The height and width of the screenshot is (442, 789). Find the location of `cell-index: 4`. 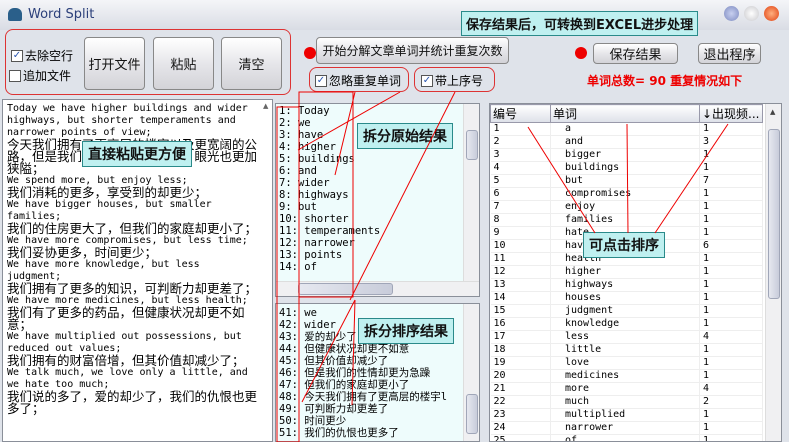

cell-index: 4 is located at coordinates (520, 168).